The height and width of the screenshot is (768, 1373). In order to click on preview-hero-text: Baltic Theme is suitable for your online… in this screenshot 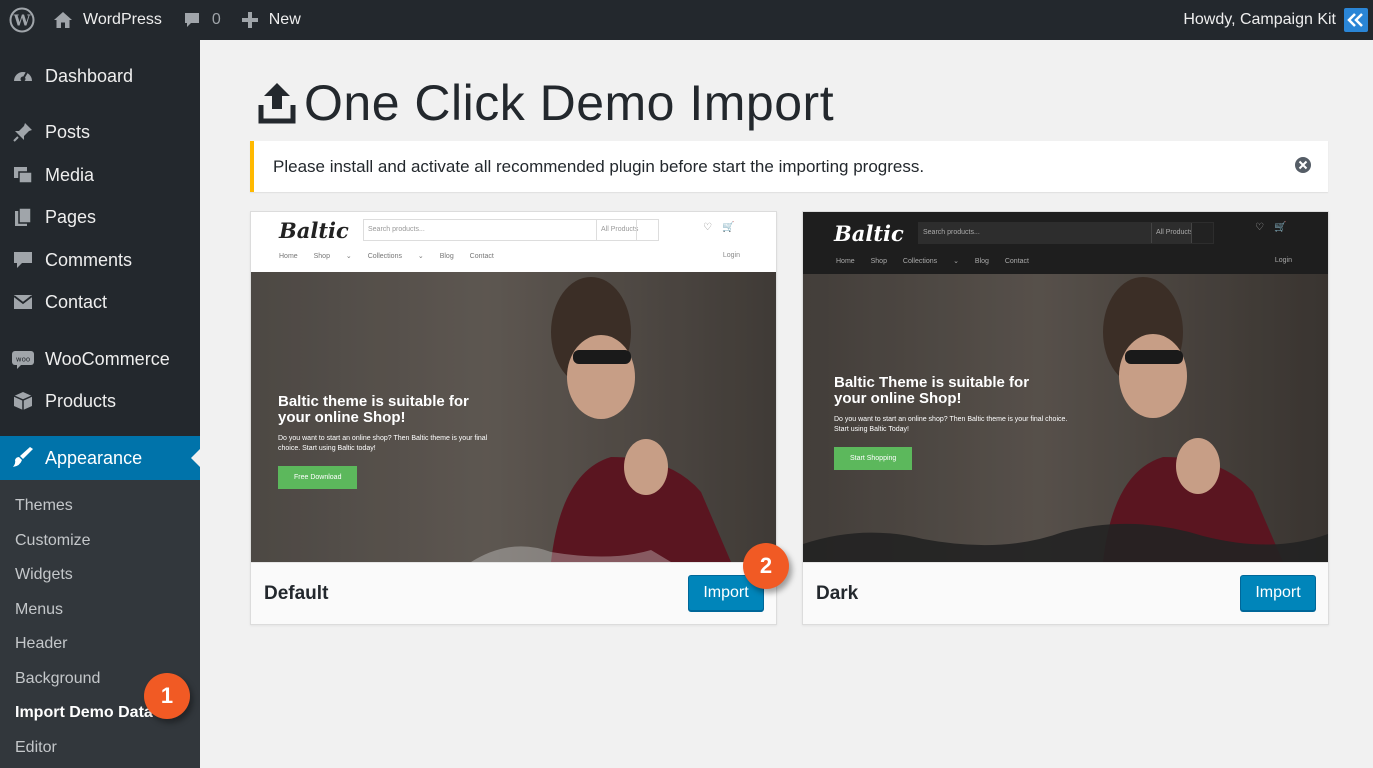, I will do `click(951, 422)`.